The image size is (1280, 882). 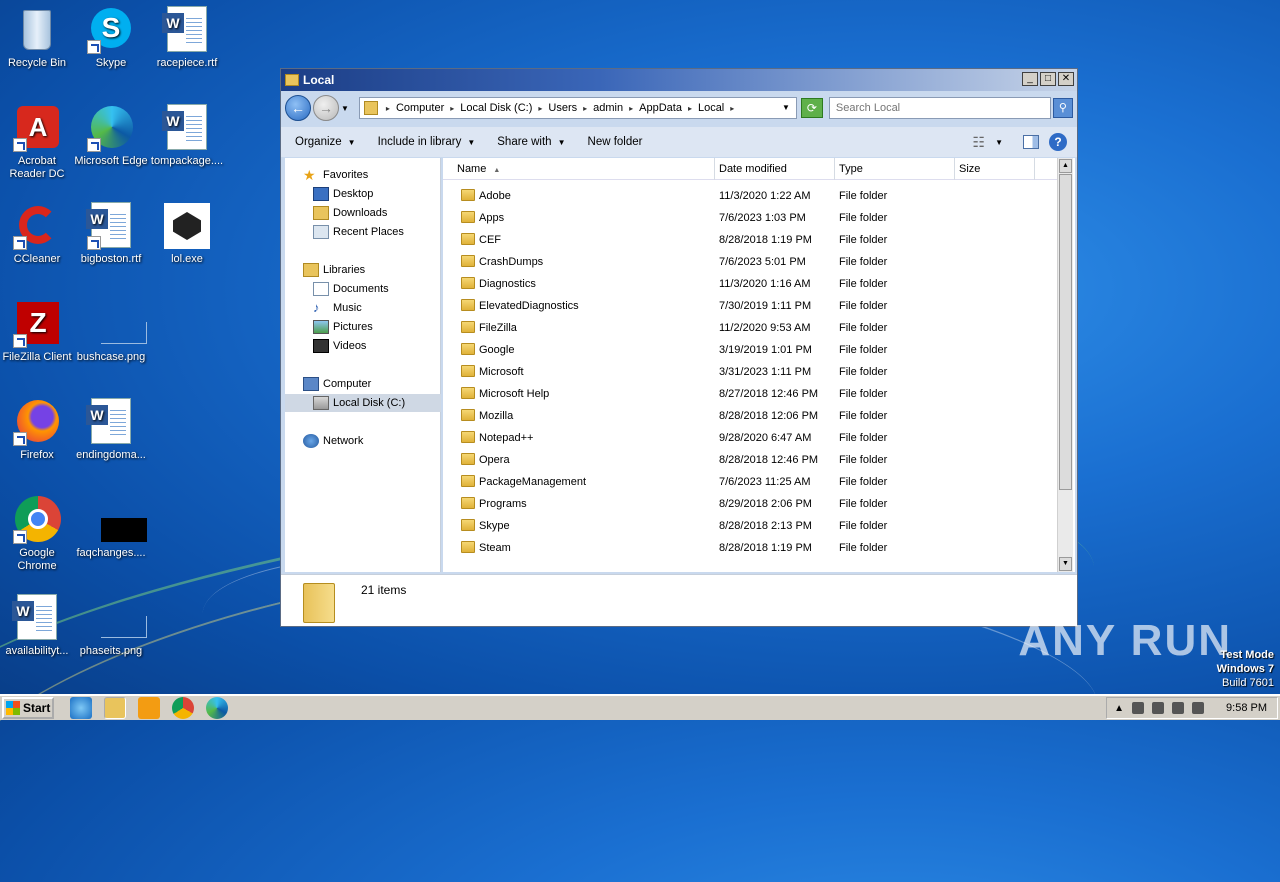 What do you see at coordinates (995, 169) in the screenshot?
I see `column-header-size: Size` at bounding box center [995, 169].